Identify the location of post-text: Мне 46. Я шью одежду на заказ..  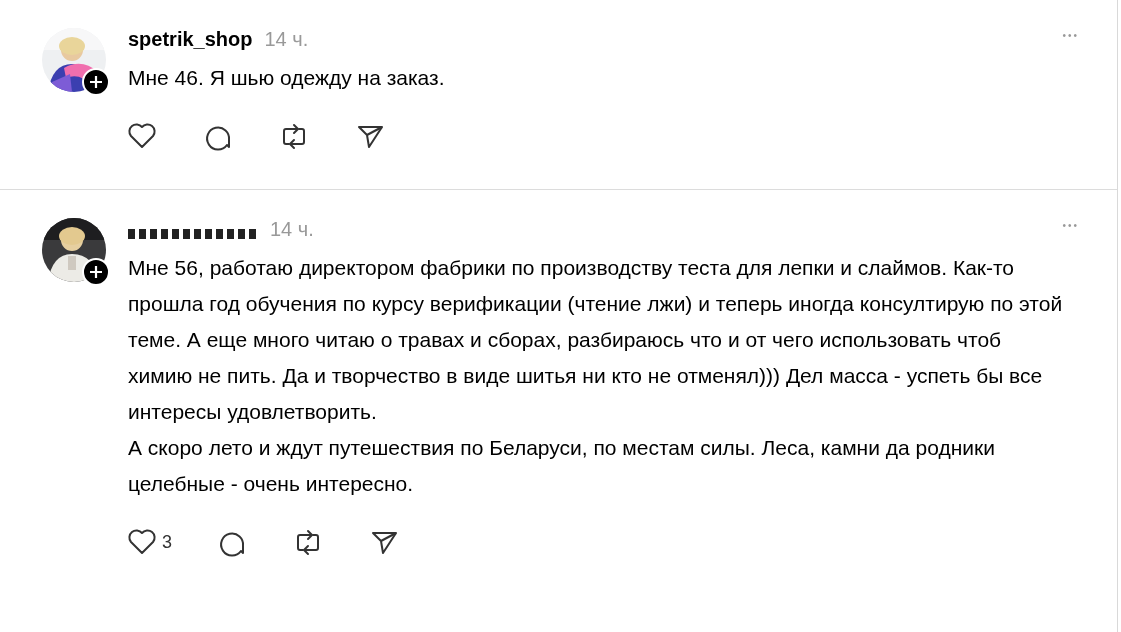
(287, 78).